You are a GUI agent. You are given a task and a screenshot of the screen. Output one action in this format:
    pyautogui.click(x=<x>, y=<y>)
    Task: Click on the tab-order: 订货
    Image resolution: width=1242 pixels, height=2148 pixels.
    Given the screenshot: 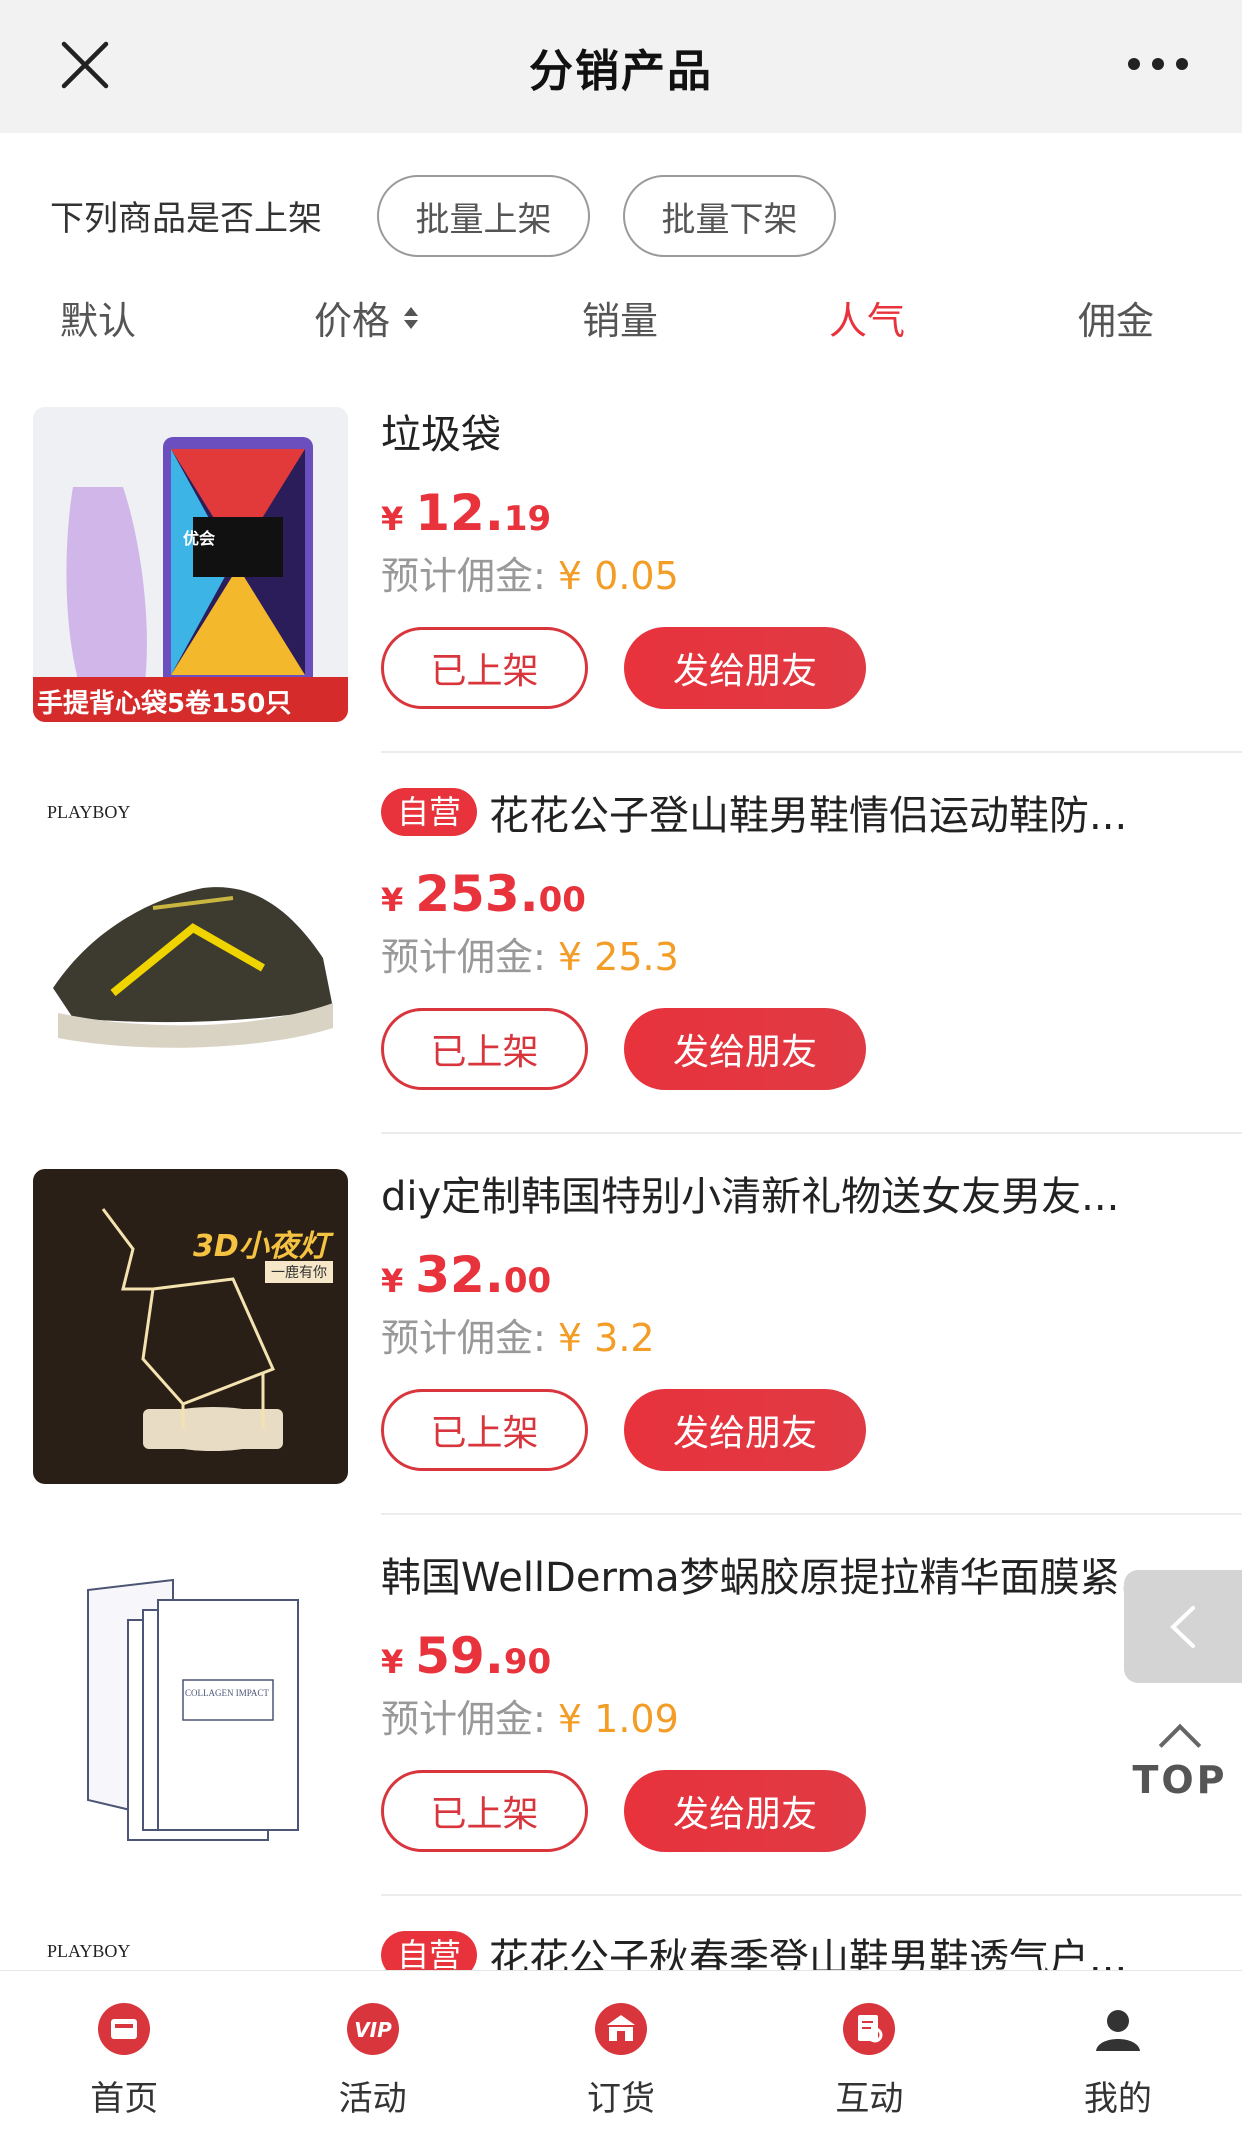 What is the action you would take?
    pyautogui.click(x=621, y=2059)
    